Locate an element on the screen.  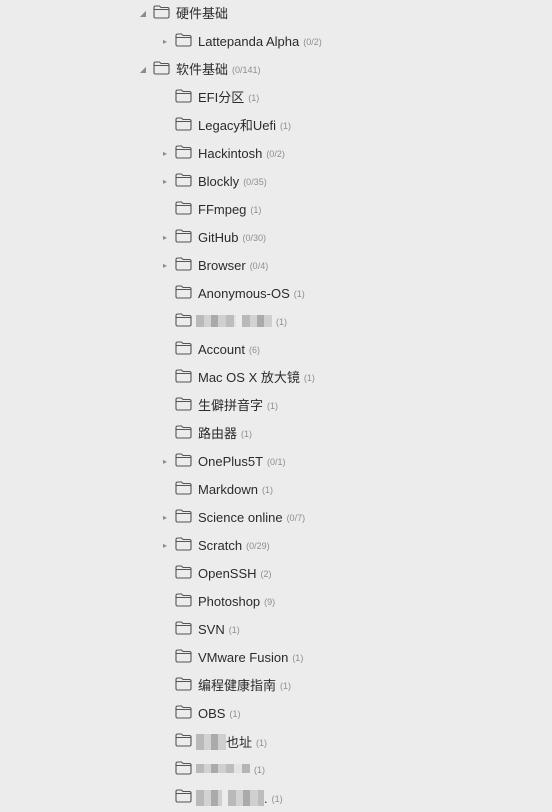
tree-row-label: . (1) is located at coordinates (239, 798).